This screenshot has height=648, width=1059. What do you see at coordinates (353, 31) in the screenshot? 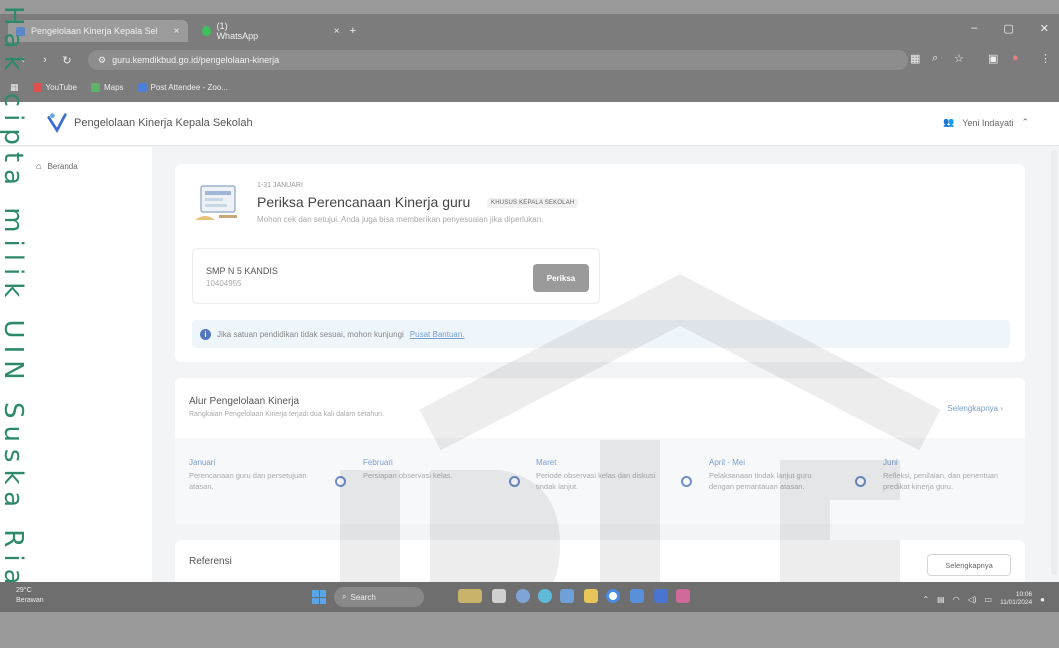
I see `new-tab-button: +` at bounding box center [353, 31].